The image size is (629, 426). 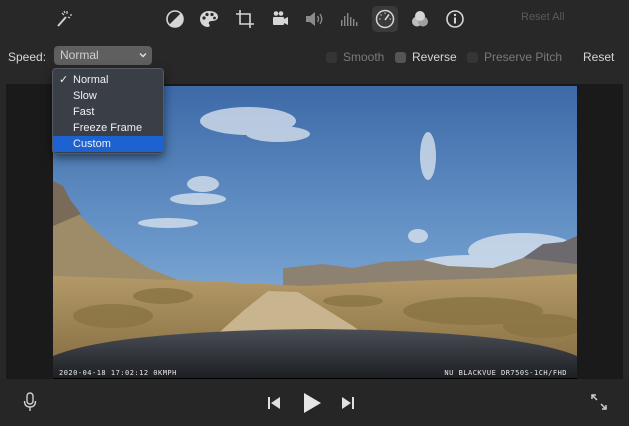 I want to click on preserve-pitch-label: Preserve Pitch, so click(x=523, y=57).